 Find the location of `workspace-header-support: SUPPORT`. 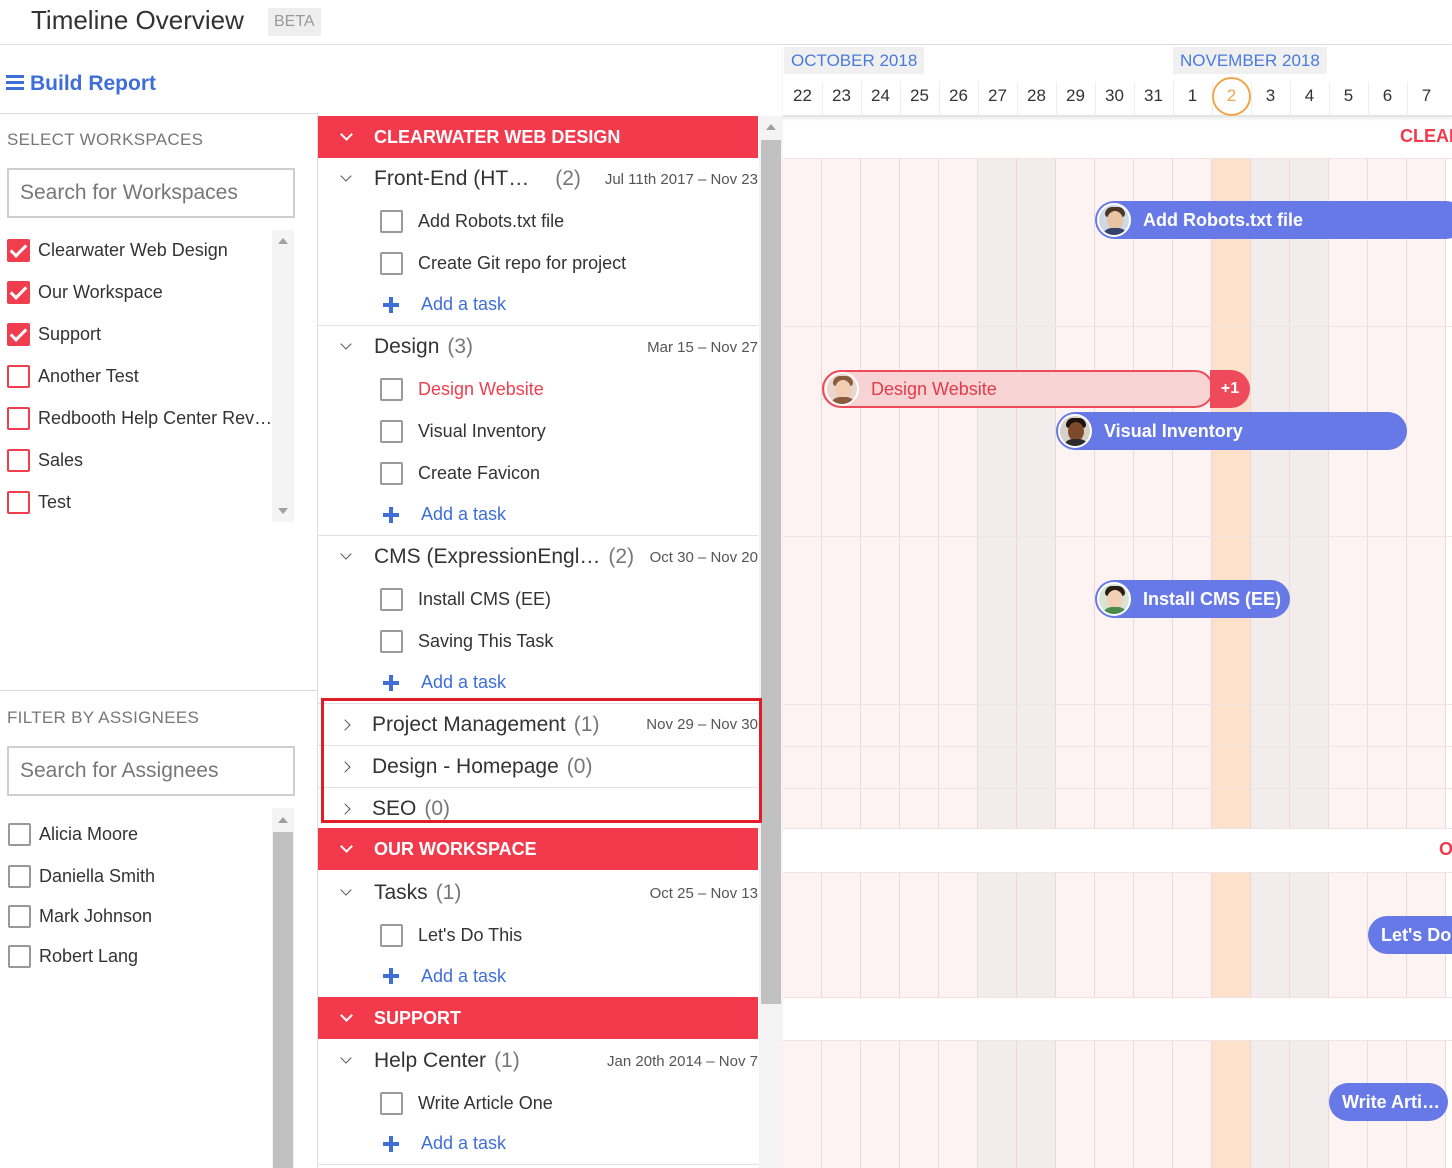

workspace-header-support: SUPPORT is located at coordinates (538, 1018).